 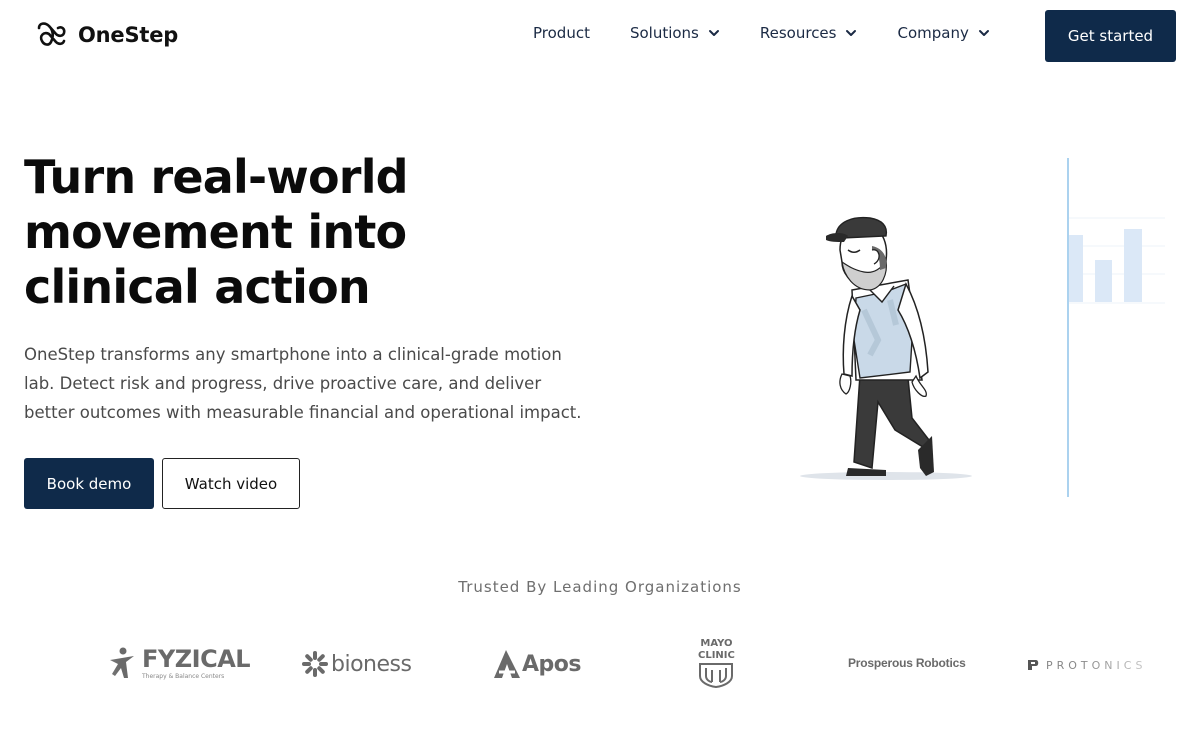 What do you see at coordinates (51, 34) in the screenshot?
I see `onestep-logo-icon` at bounding box center [51, 34].